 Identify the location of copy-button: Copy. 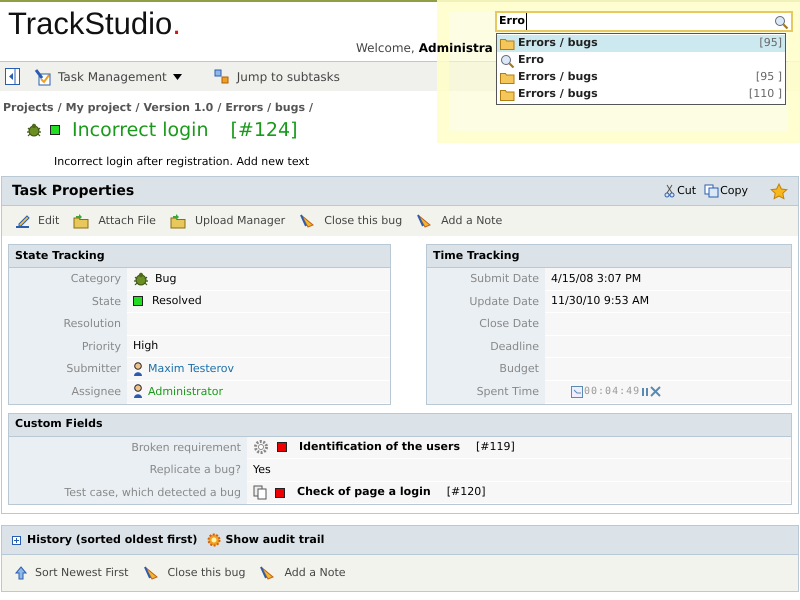
(726, 191).